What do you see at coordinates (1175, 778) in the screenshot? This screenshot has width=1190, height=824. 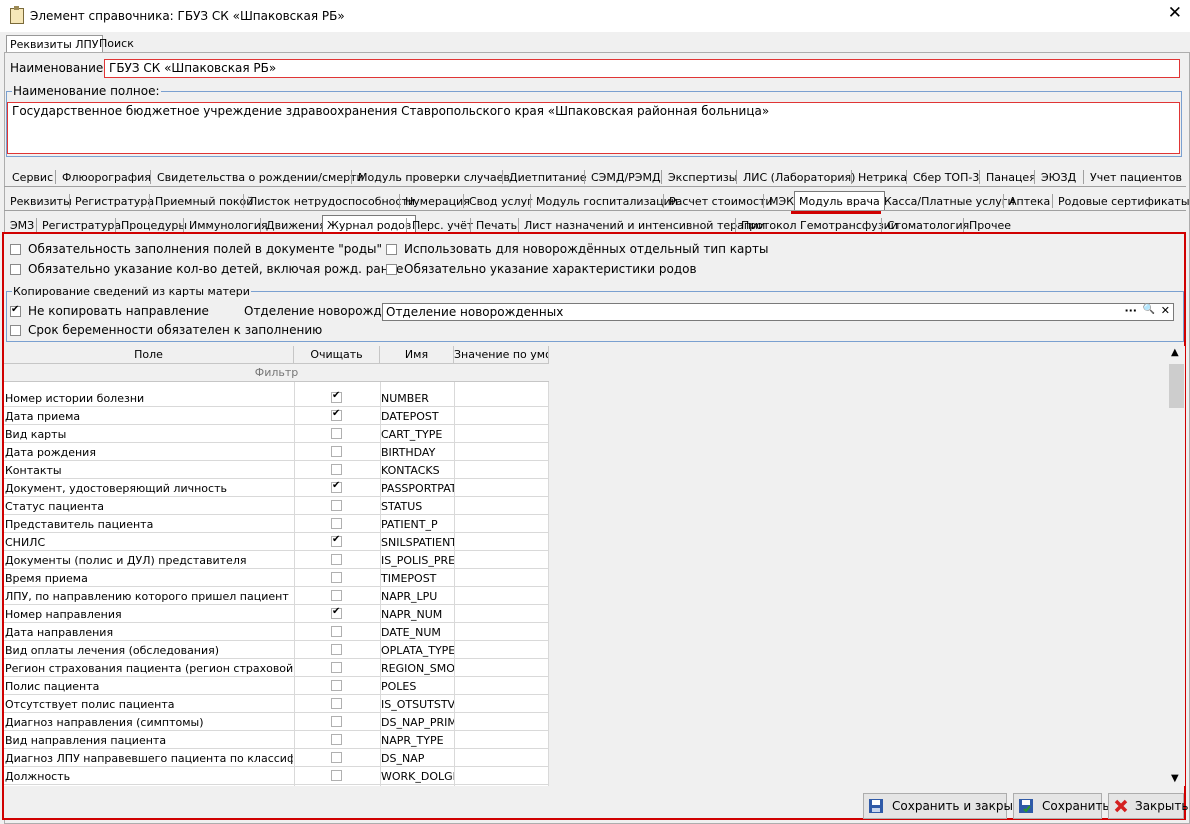 I see `scroll-down-icon: ▼` at bounding box center [1175, 778].